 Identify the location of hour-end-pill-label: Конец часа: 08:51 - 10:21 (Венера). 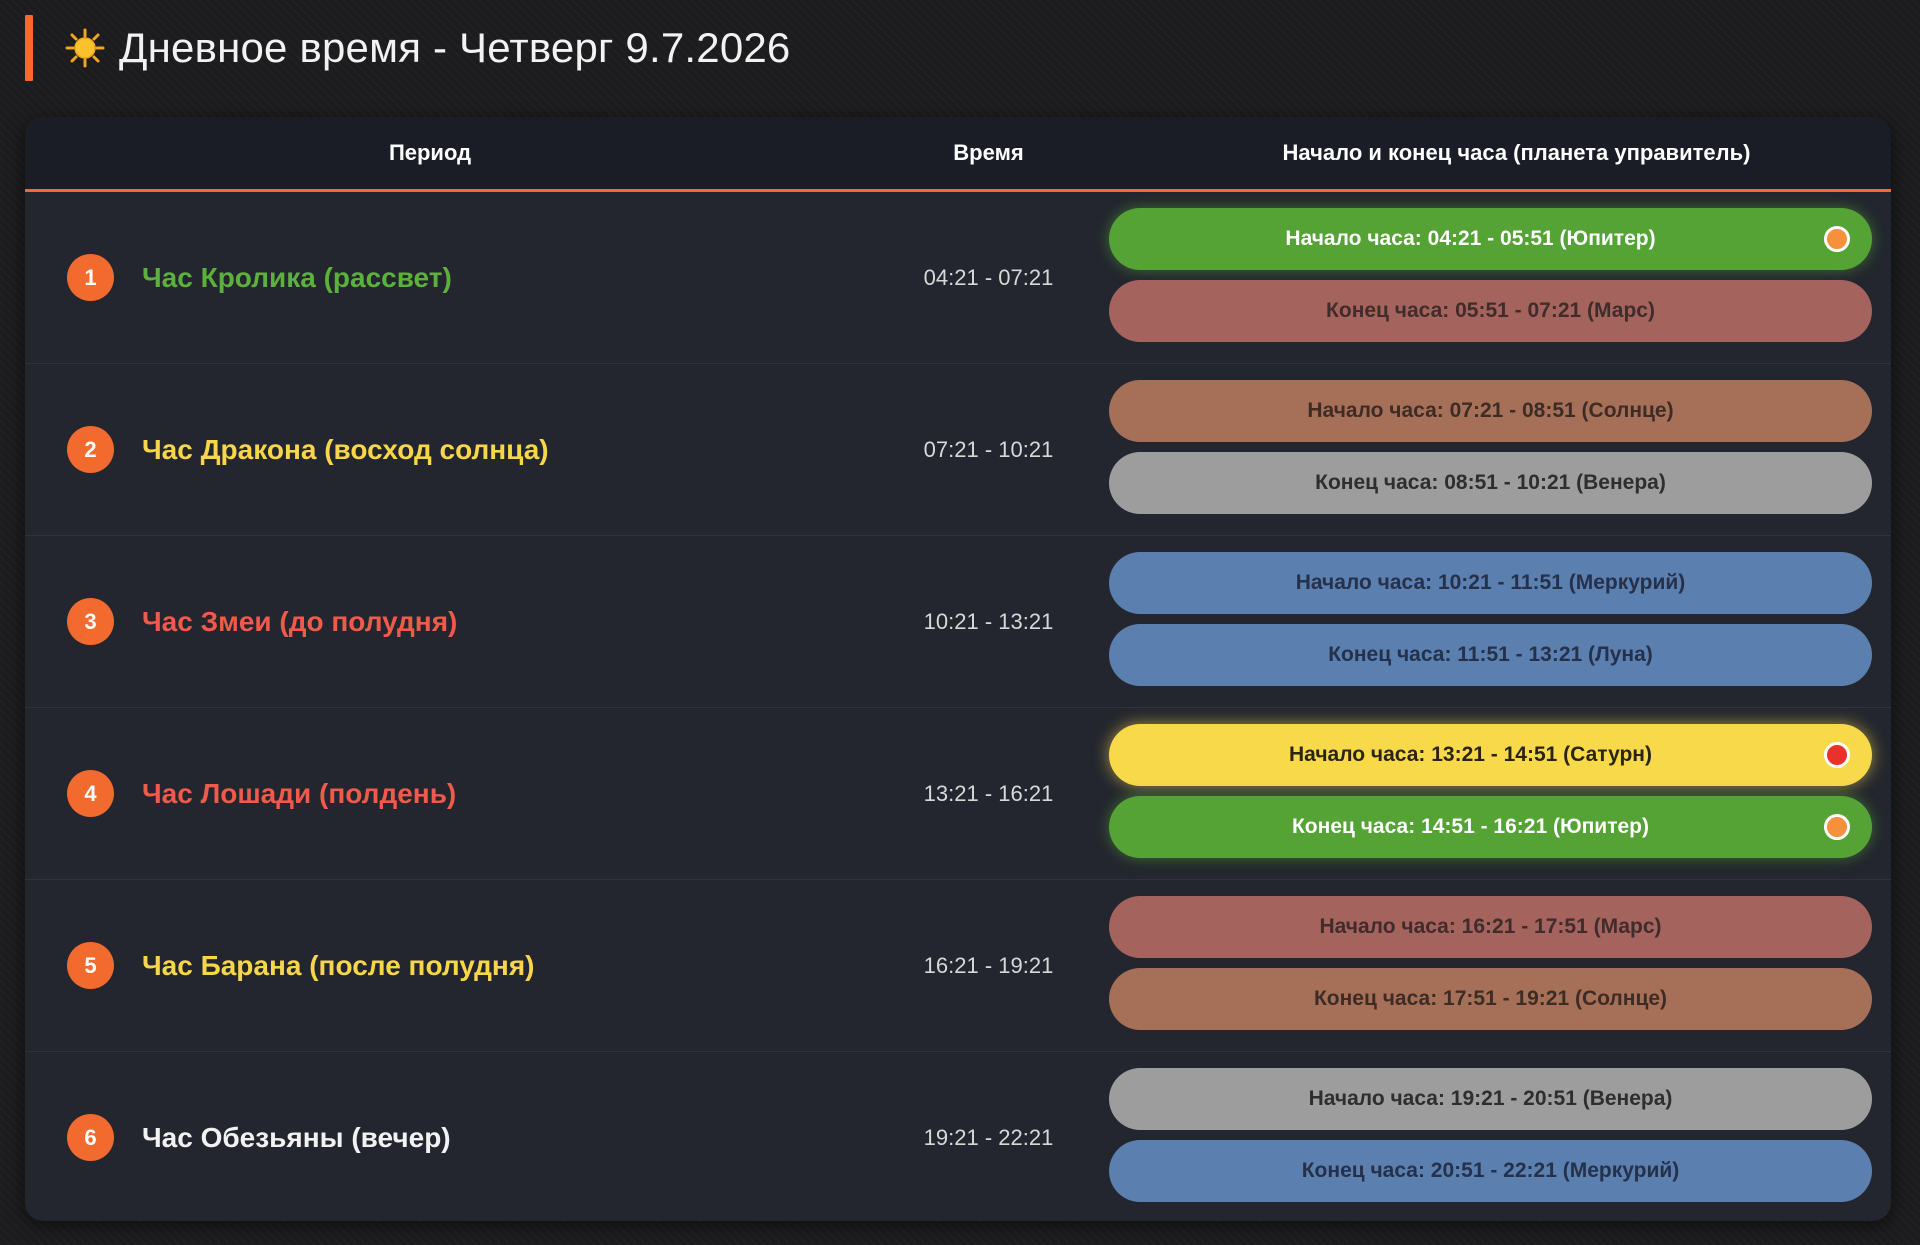
(1490, 482).